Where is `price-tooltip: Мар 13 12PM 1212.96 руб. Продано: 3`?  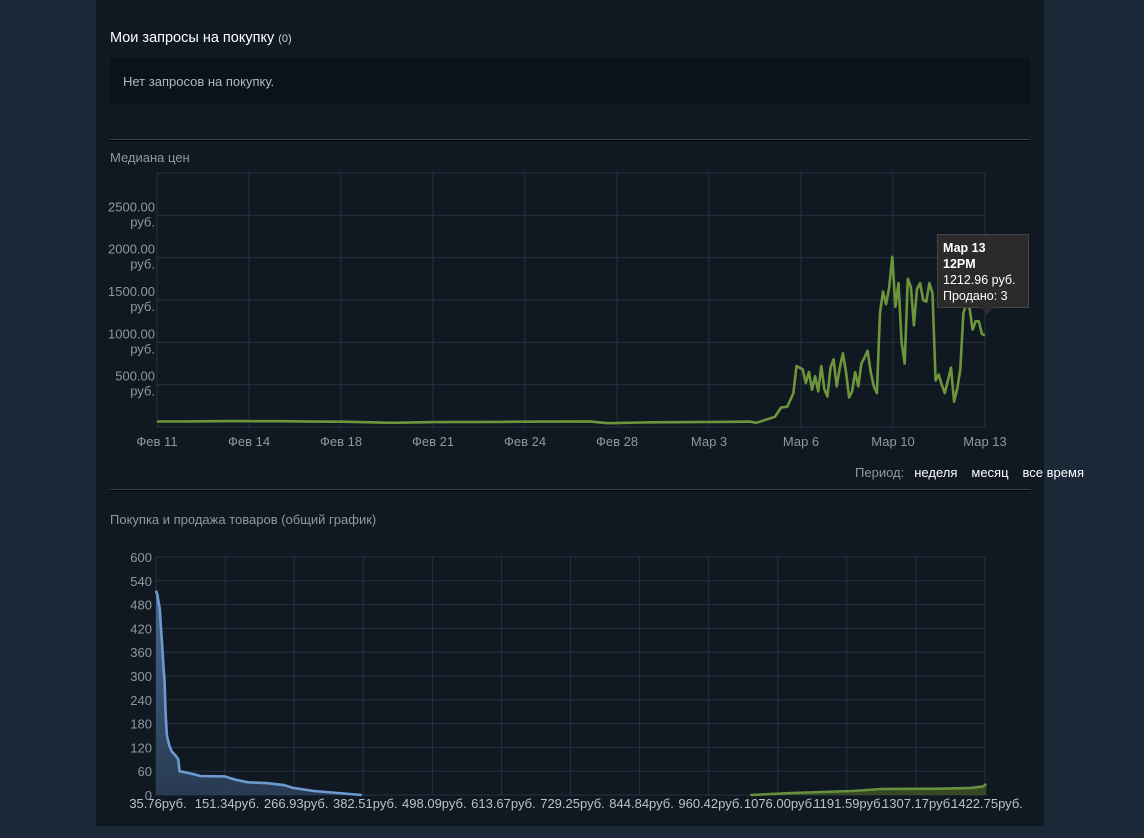 price-tooltip: Мар 13 12PM 1212.96 руб. Продано: 3 is located at coordinates (983, 274).